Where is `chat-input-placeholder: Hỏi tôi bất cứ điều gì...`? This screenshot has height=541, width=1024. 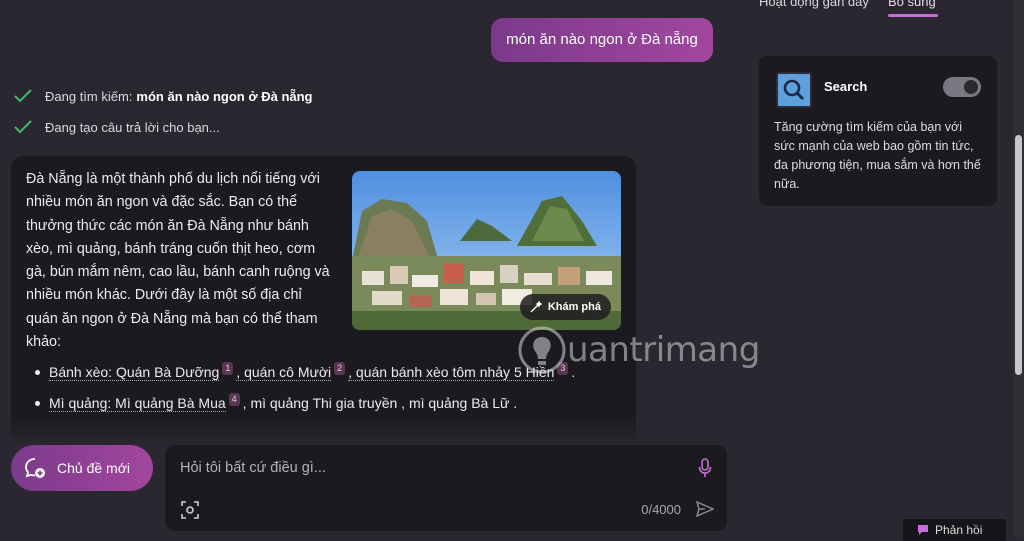
chat-input-placeholder: Hỏi tôi bất cứ điều gì... is located at coordinates (253, 468).